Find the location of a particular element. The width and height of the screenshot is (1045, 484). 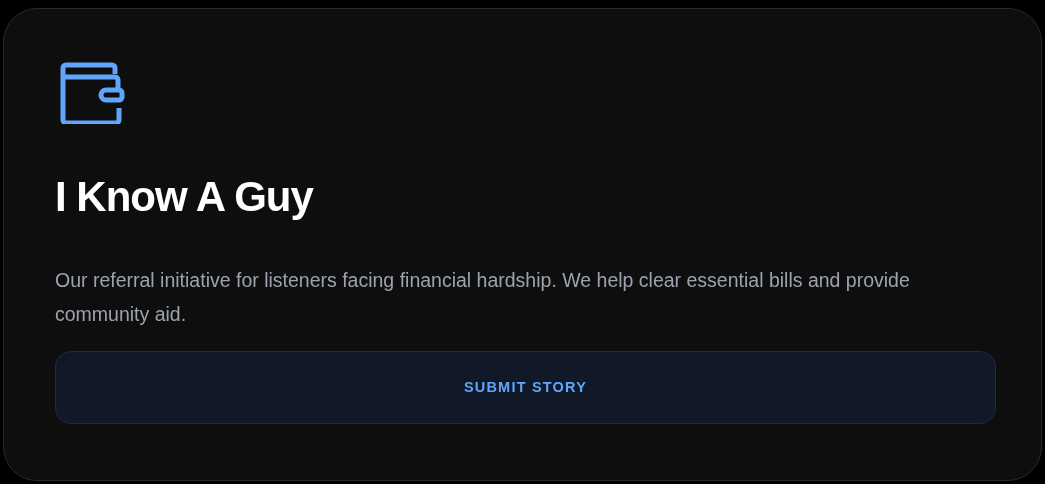

submit-story-button: SUBMIT STORY is located at coordinates (525, 387).